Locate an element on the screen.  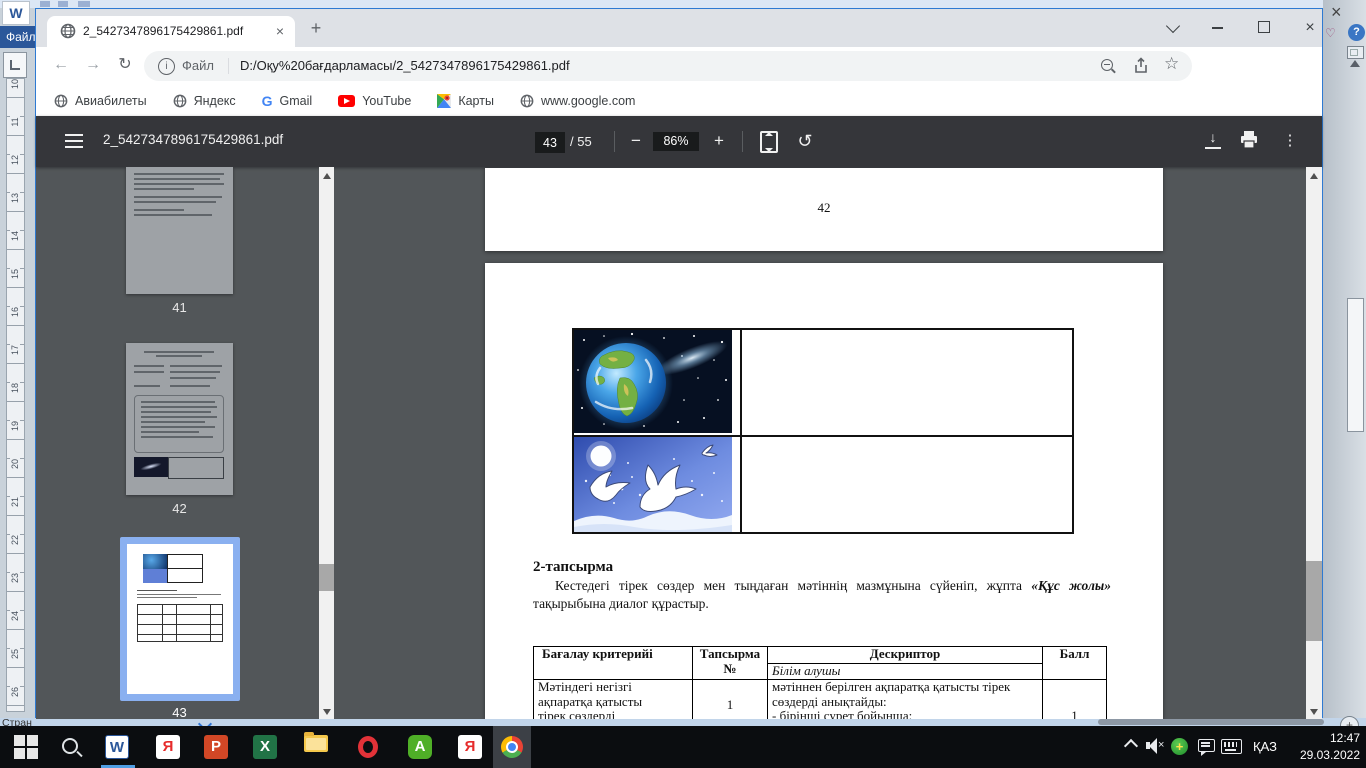
new-tab-button: + is located at coordinates (316, 28).